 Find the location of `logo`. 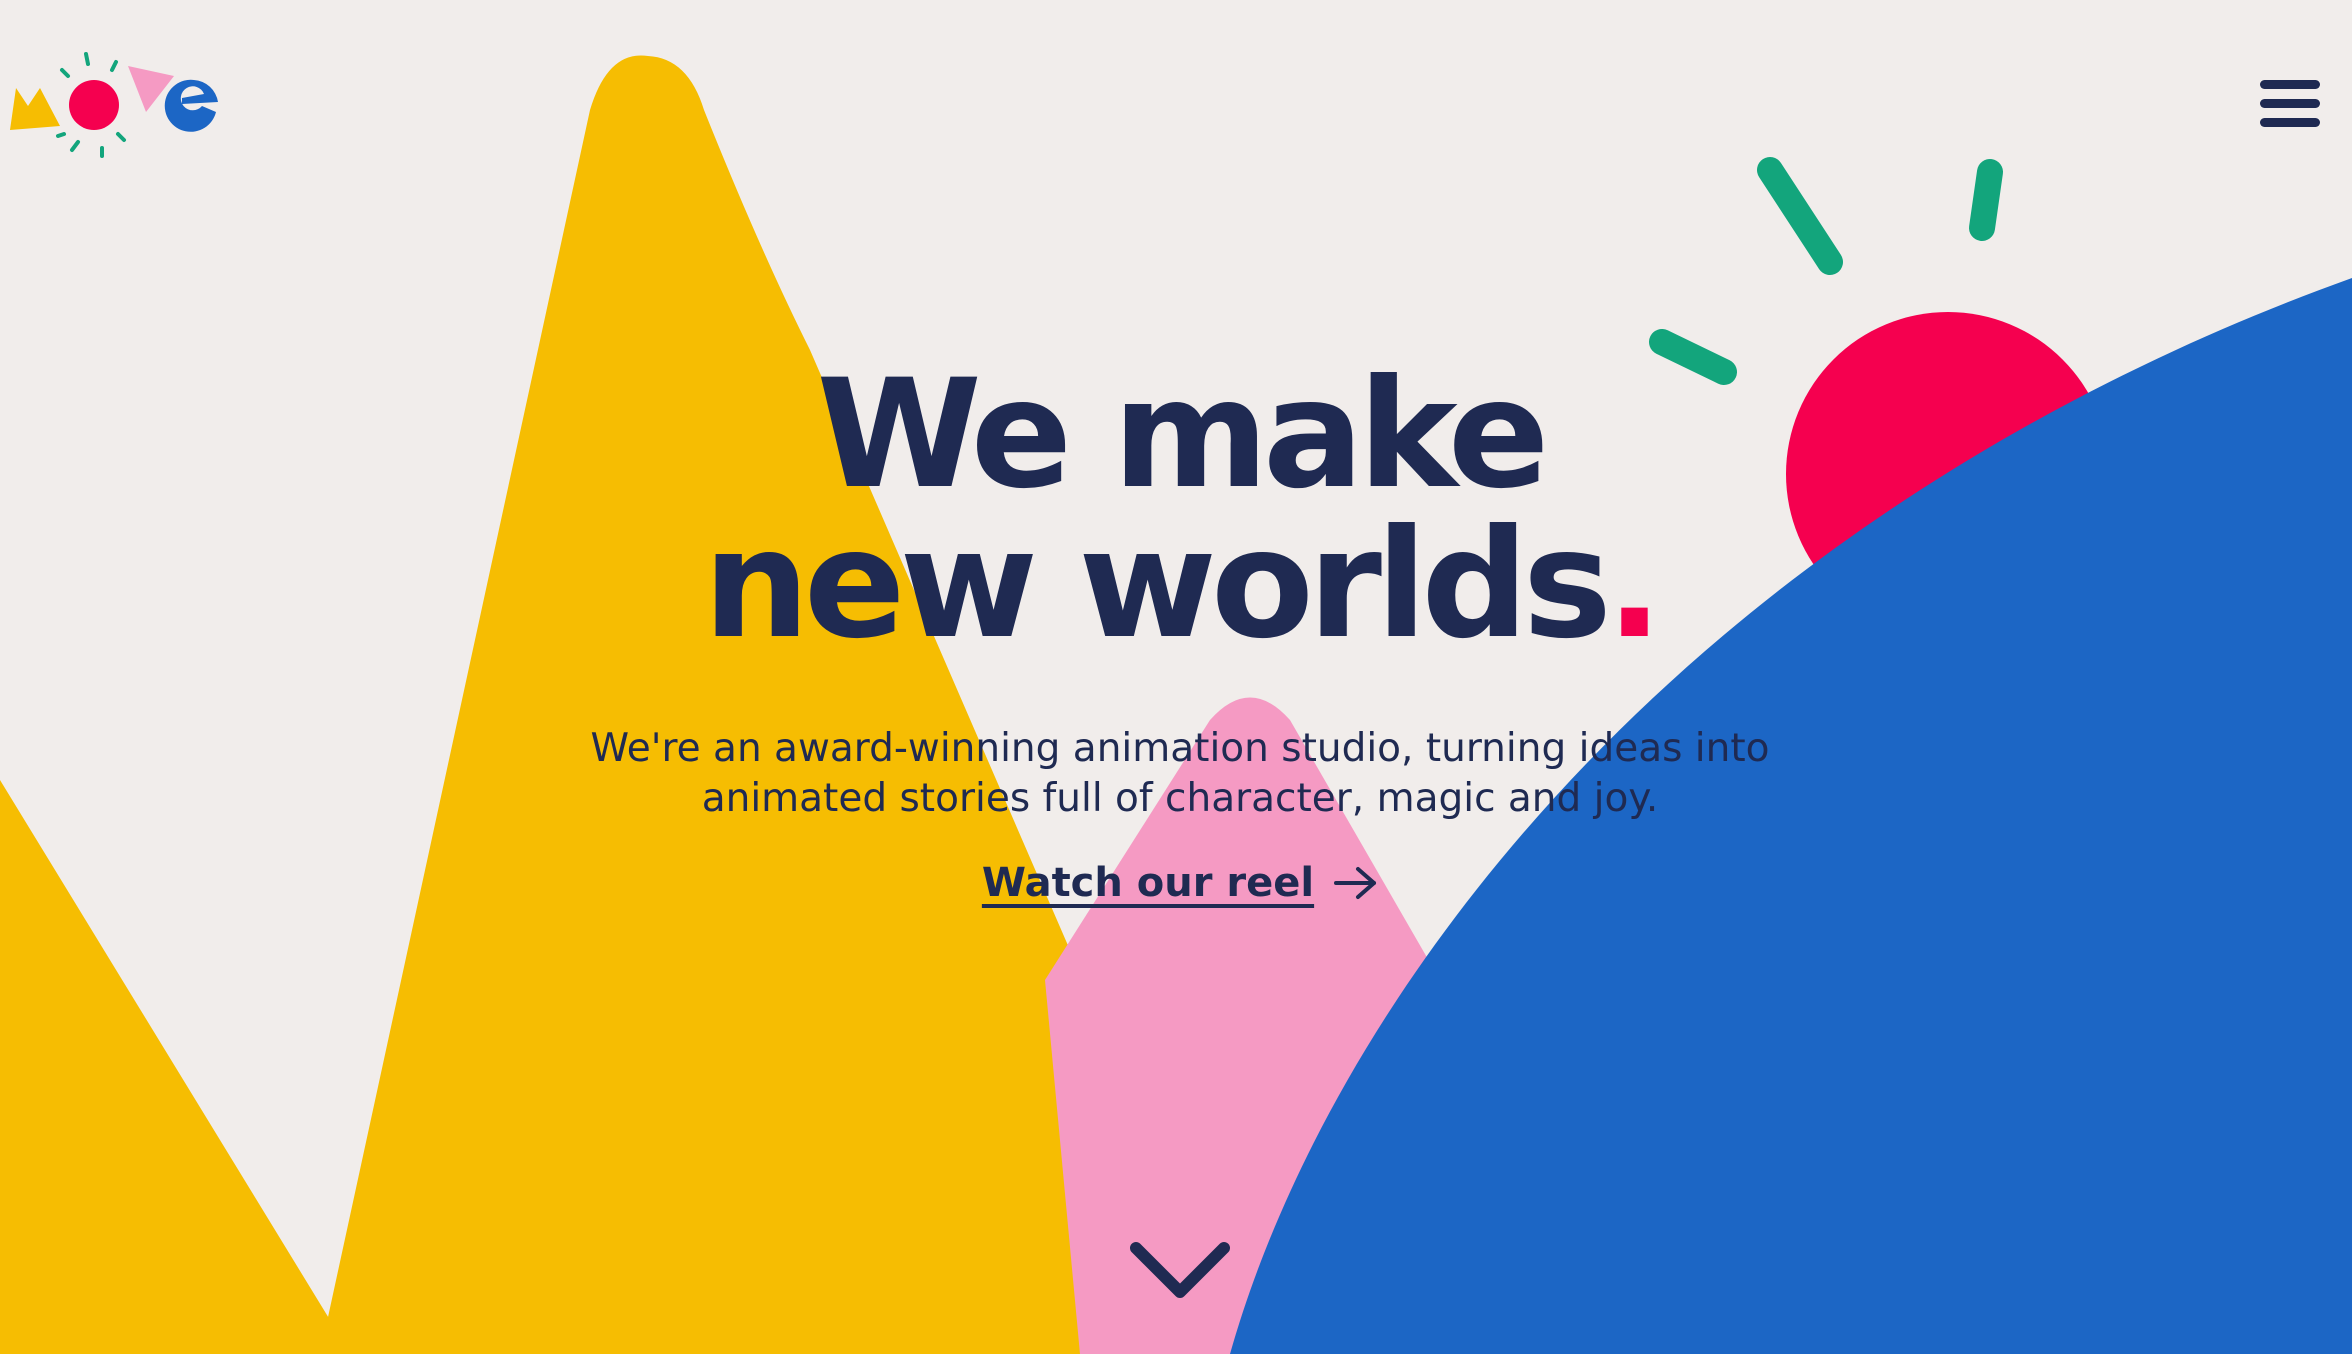

logo is located at coordinates (114, 105).